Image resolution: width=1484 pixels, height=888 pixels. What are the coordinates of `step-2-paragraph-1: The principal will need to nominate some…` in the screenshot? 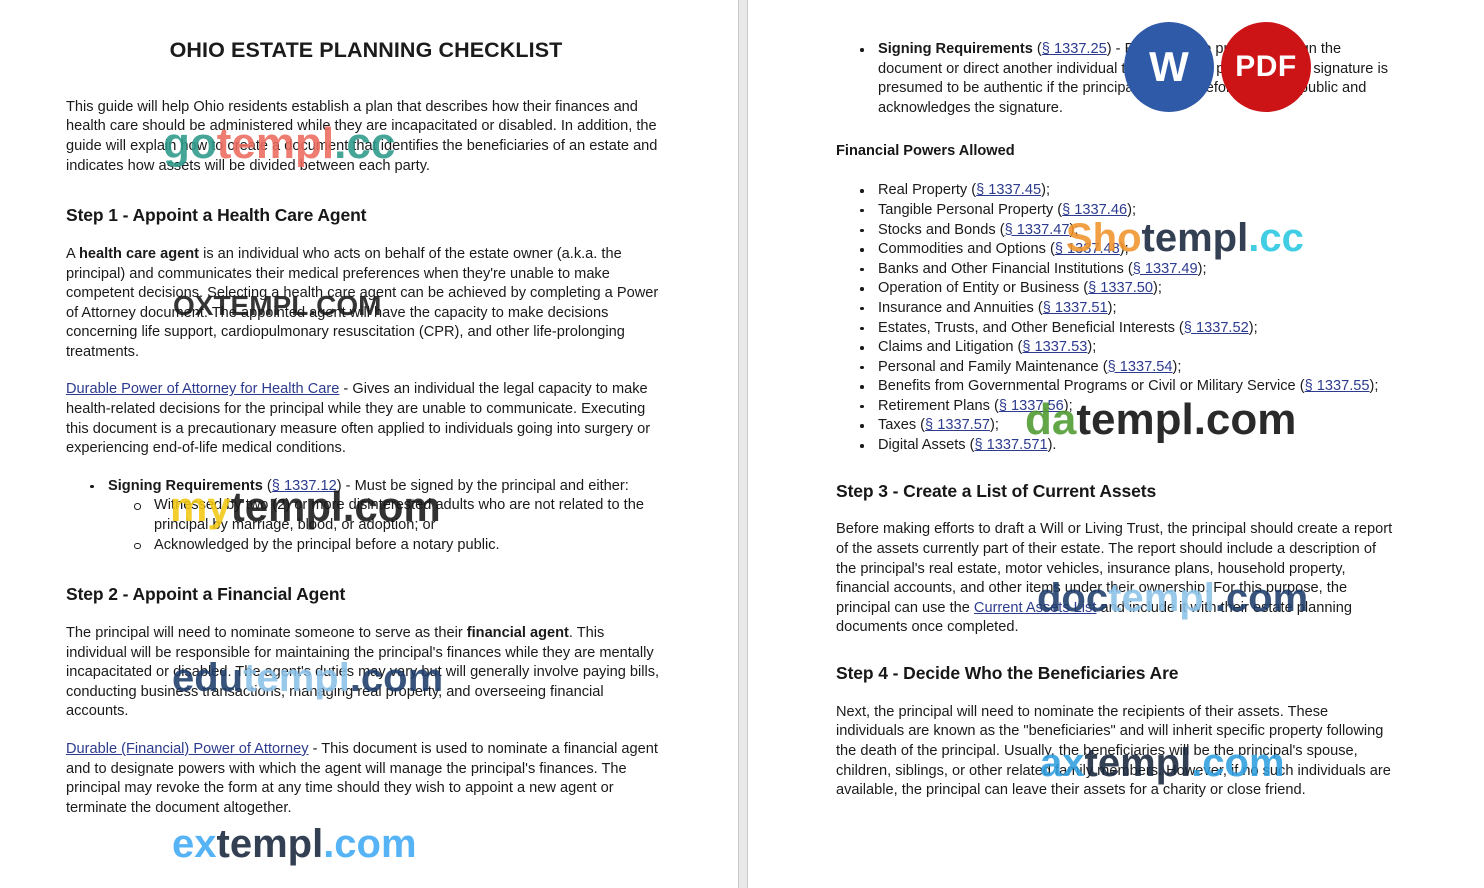 It's located at (366, 673).